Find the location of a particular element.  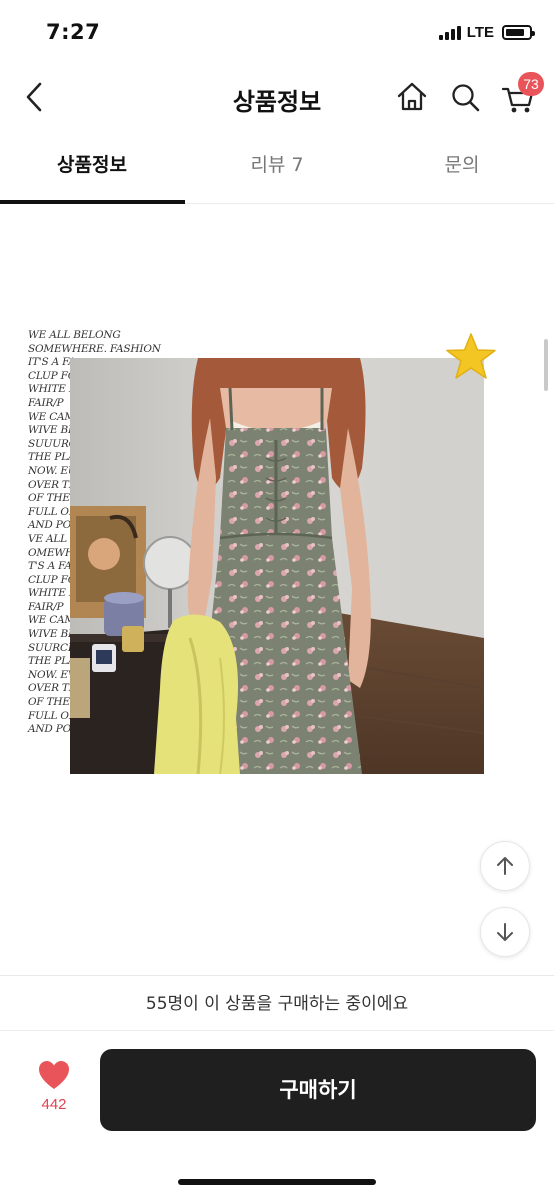

scroll-bottom-button is located at coordinates (505, 932).